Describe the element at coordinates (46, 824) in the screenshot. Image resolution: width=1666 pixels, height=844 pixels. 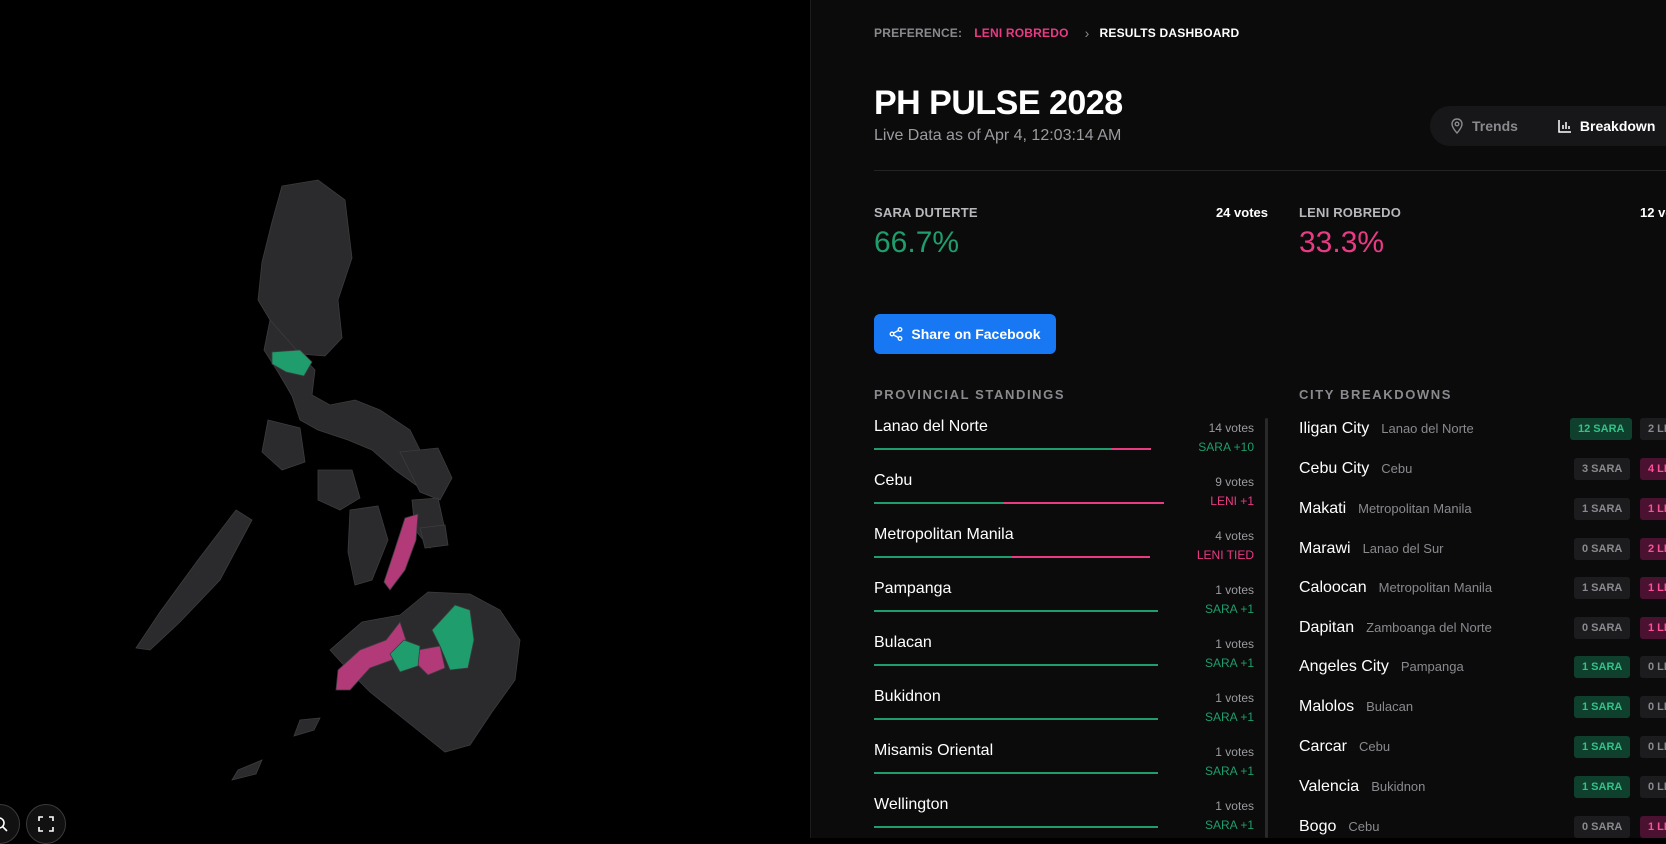
I see `map-fullscreen-button` at that location.